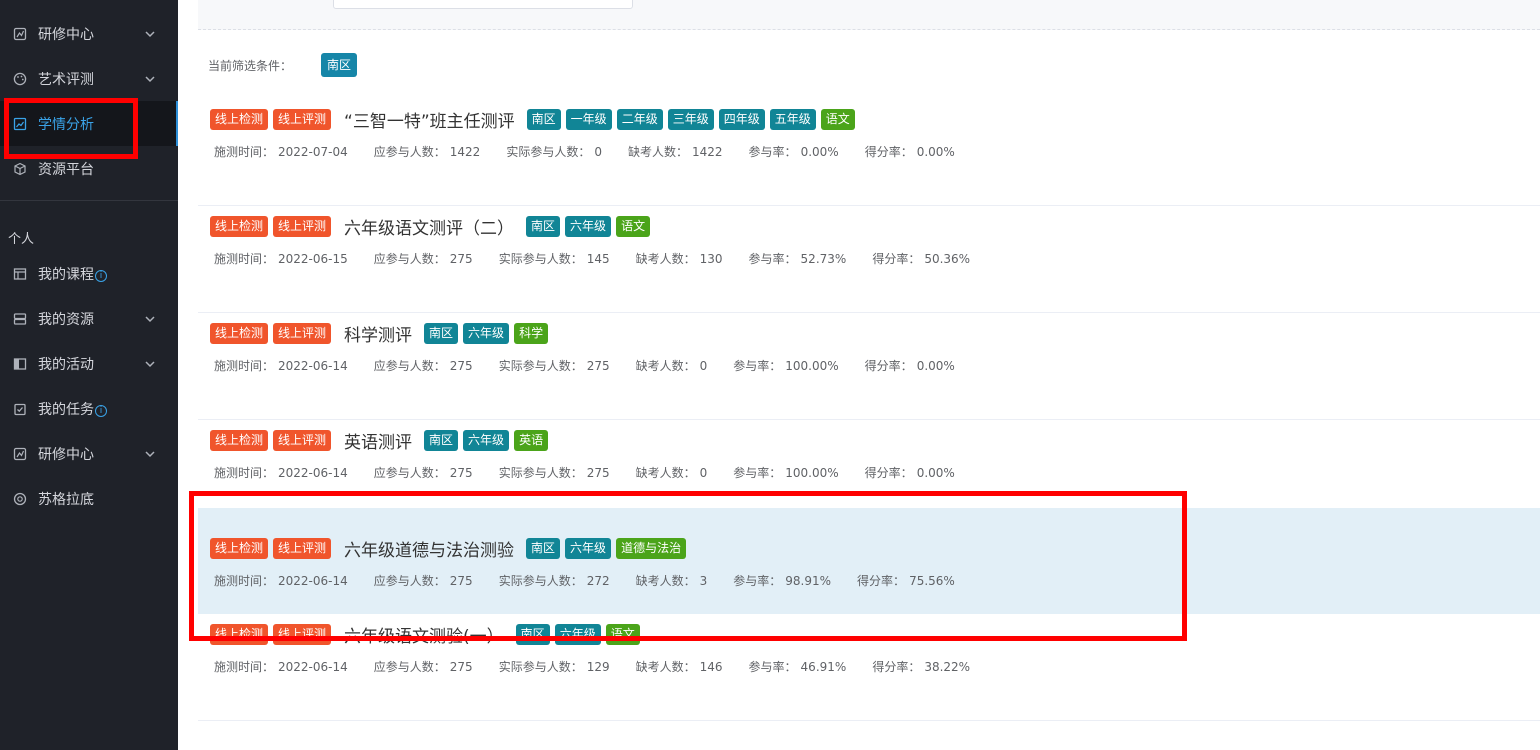  I want to click on course-icon, so click(20, 273).